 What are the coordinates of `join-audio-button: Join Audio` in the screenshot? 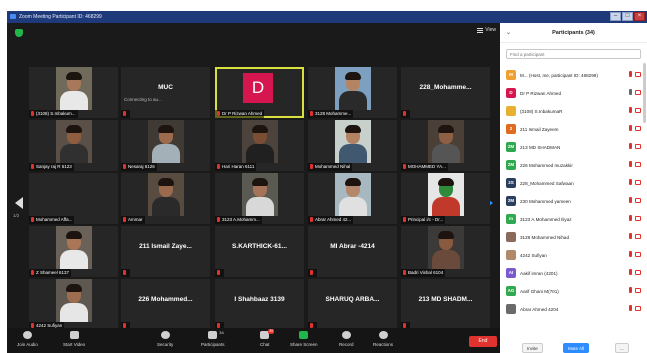 It's located at (27, 339).